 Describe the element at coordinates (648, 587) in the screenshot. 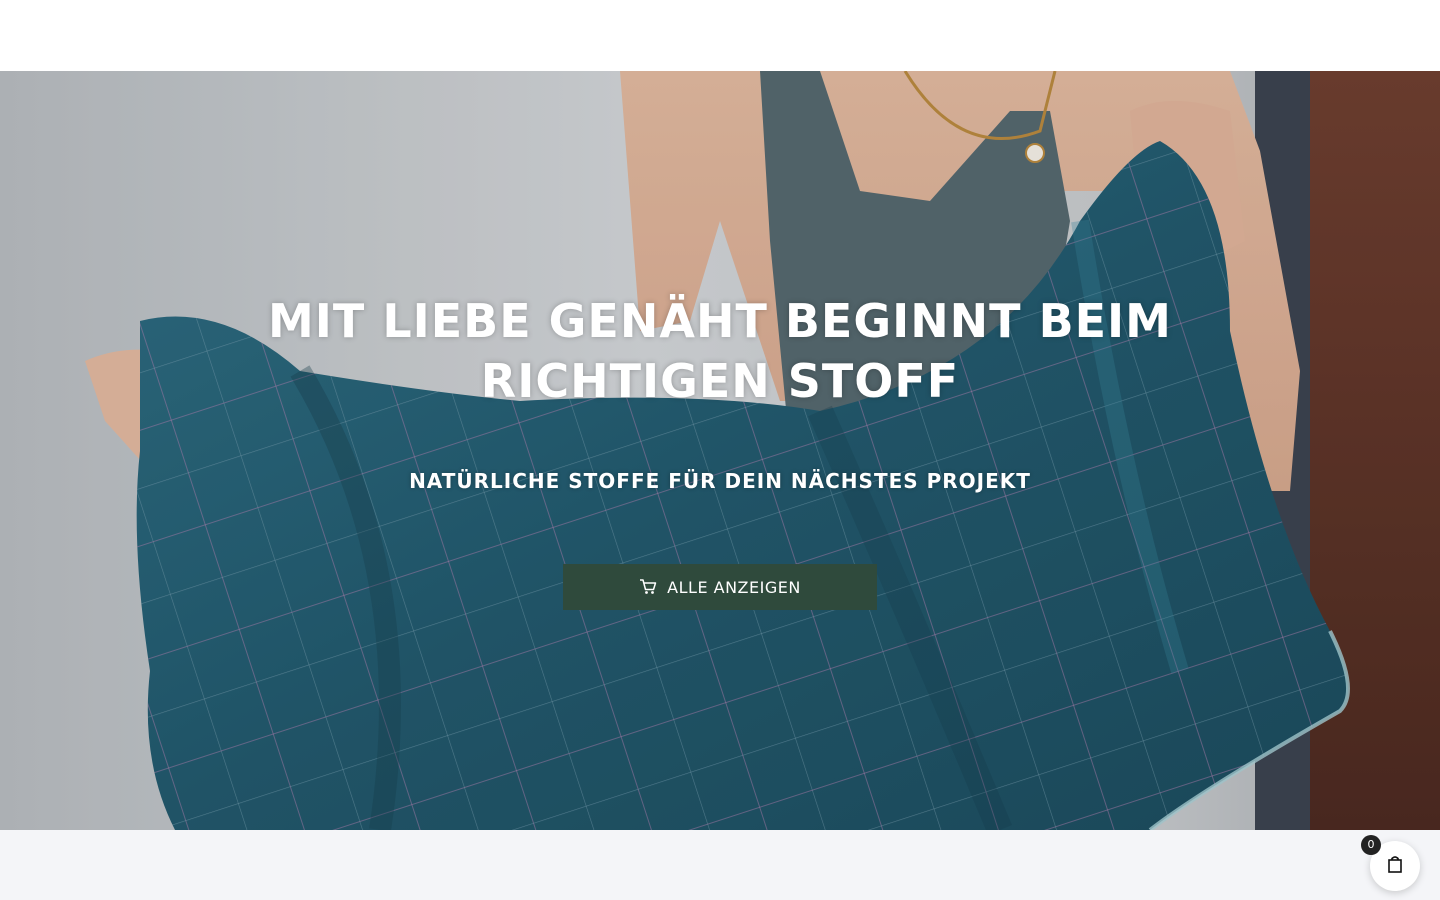

I see `cart-icon` at that location.